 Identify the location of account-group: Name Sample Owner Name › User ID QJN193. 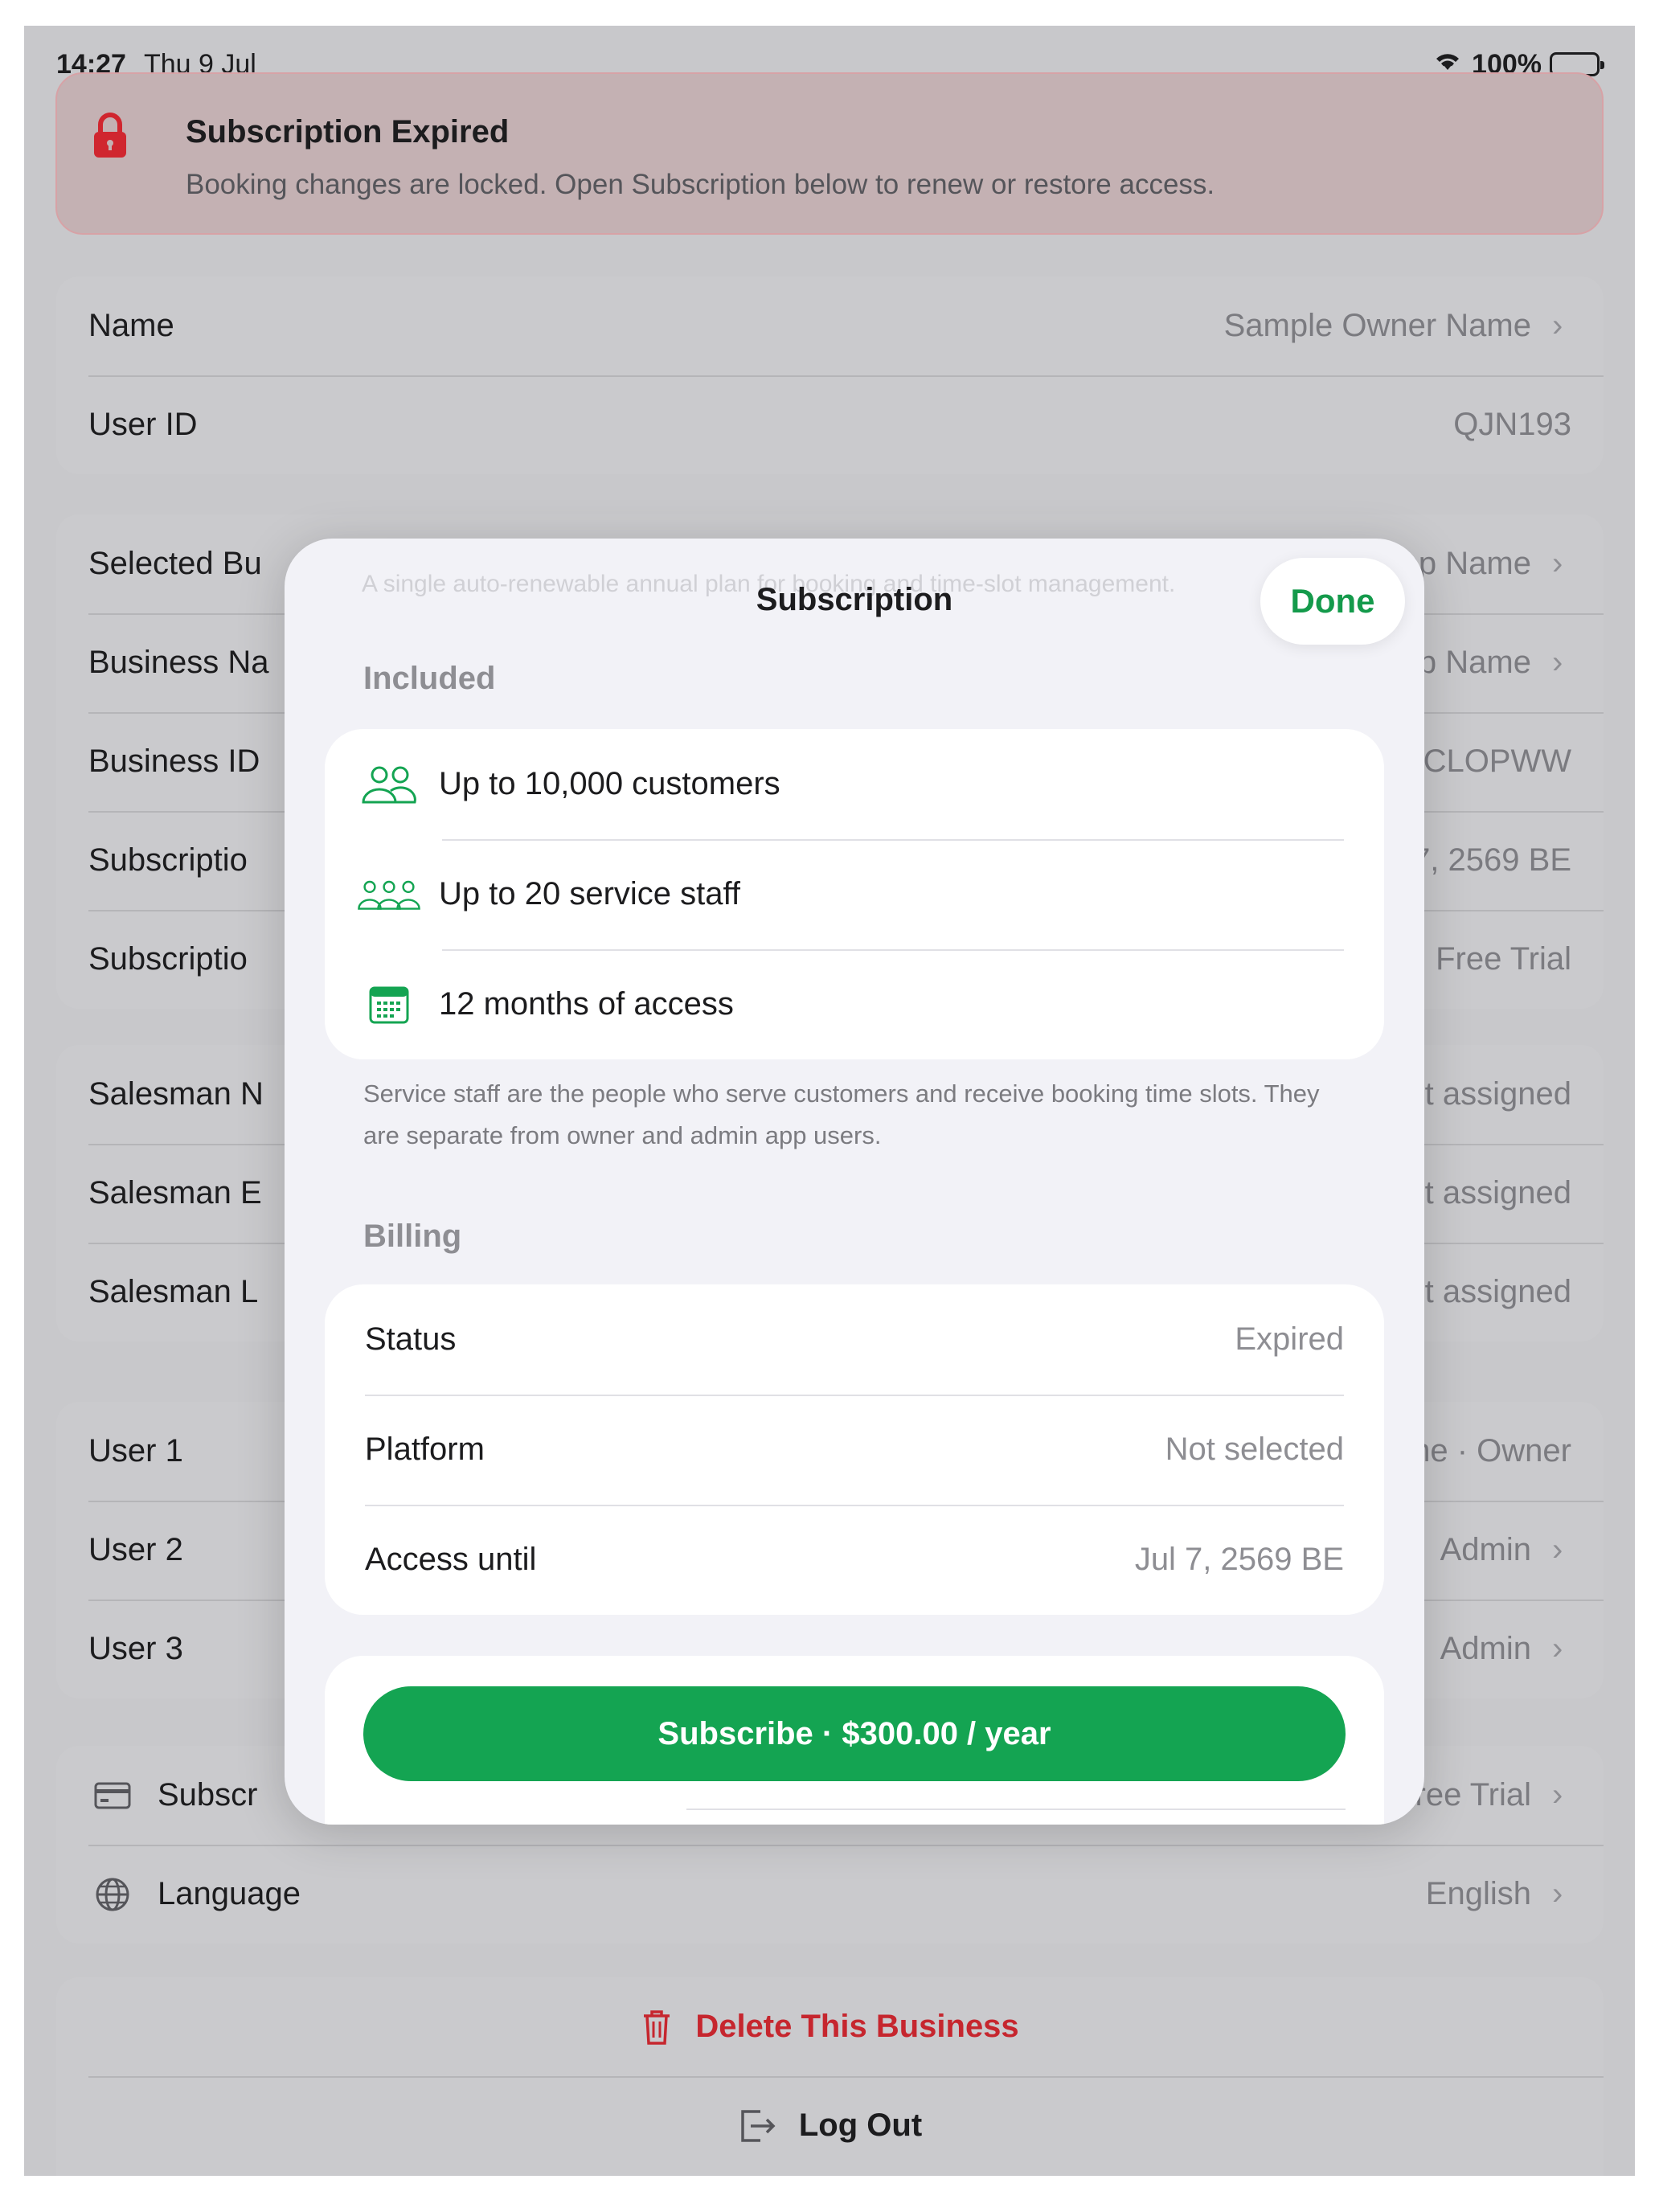
(830, 375).